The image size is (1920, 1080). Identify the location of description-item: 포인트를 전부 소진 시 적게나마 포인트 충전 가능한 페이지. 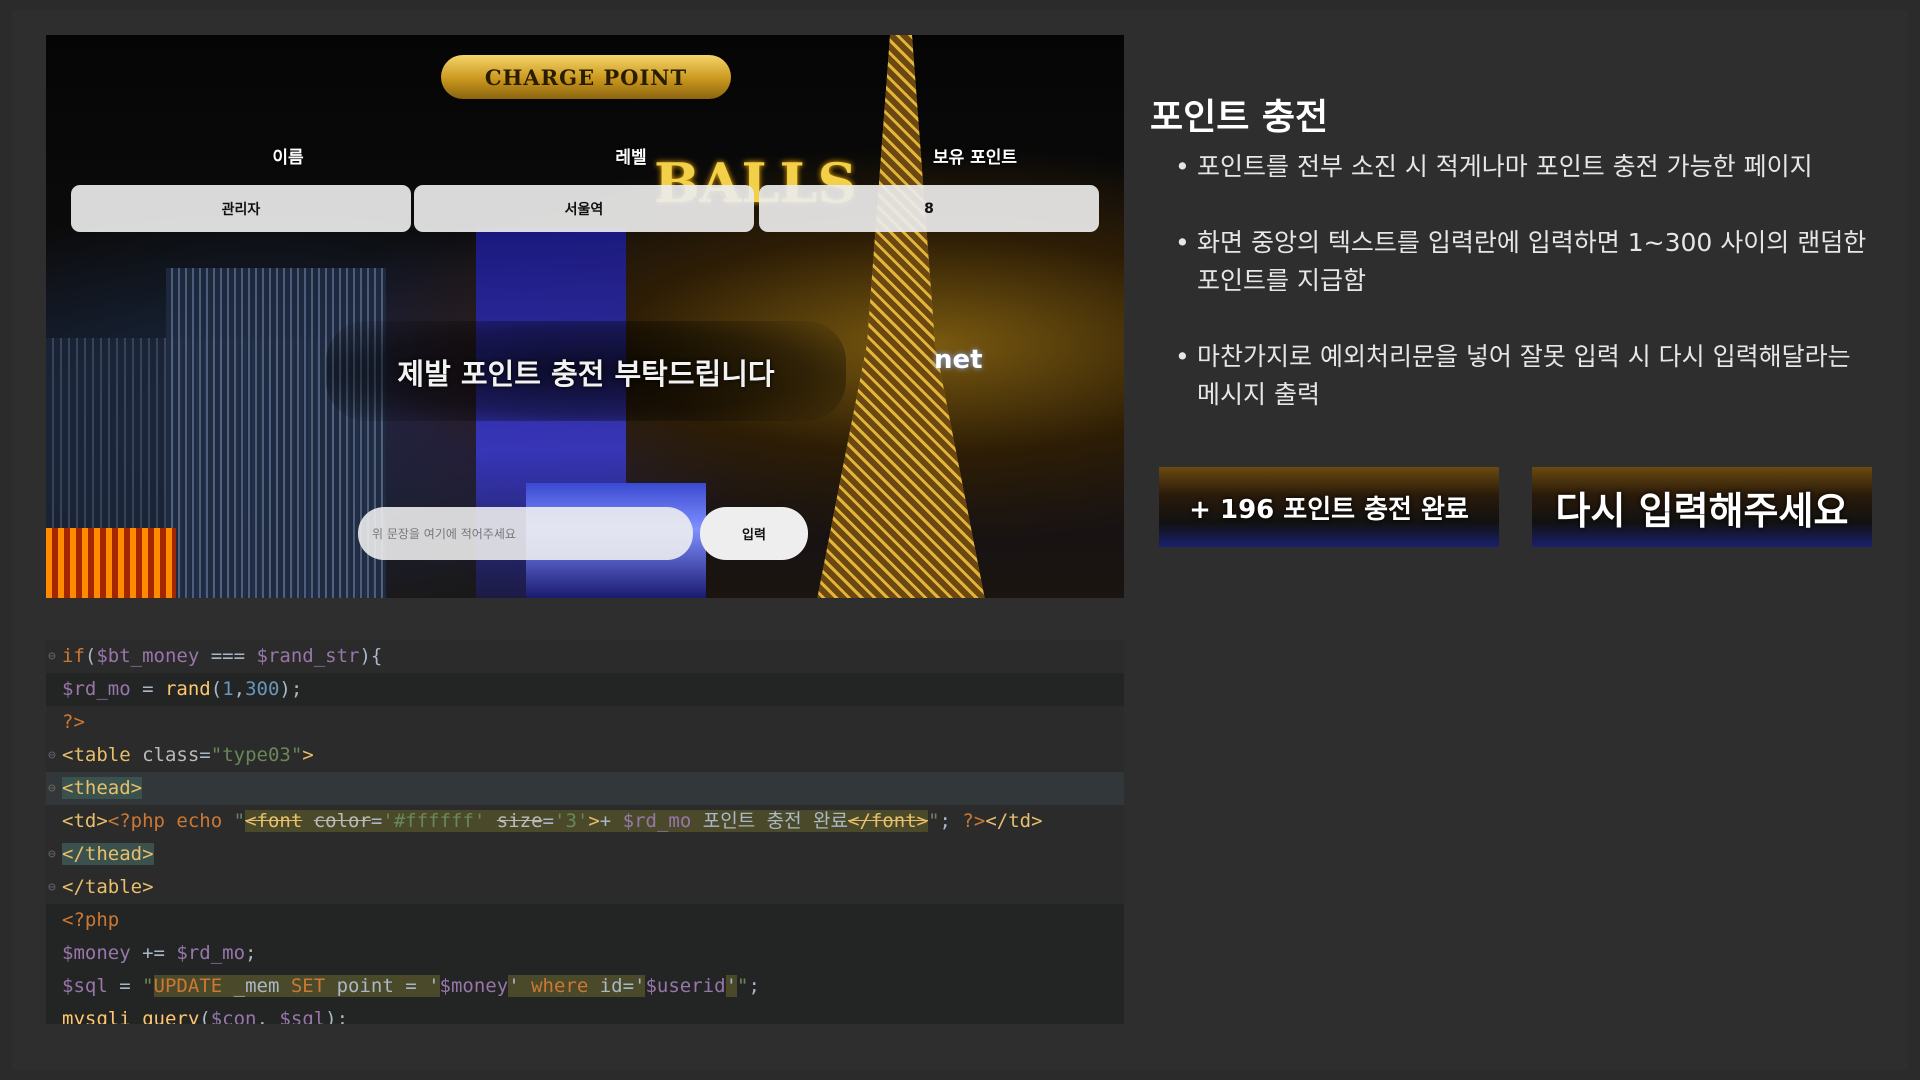
(1525, 167).